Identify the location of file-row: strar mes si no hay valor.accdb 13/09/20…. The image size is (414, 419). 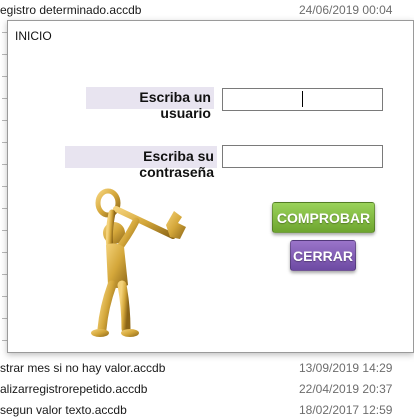
(207, 367).